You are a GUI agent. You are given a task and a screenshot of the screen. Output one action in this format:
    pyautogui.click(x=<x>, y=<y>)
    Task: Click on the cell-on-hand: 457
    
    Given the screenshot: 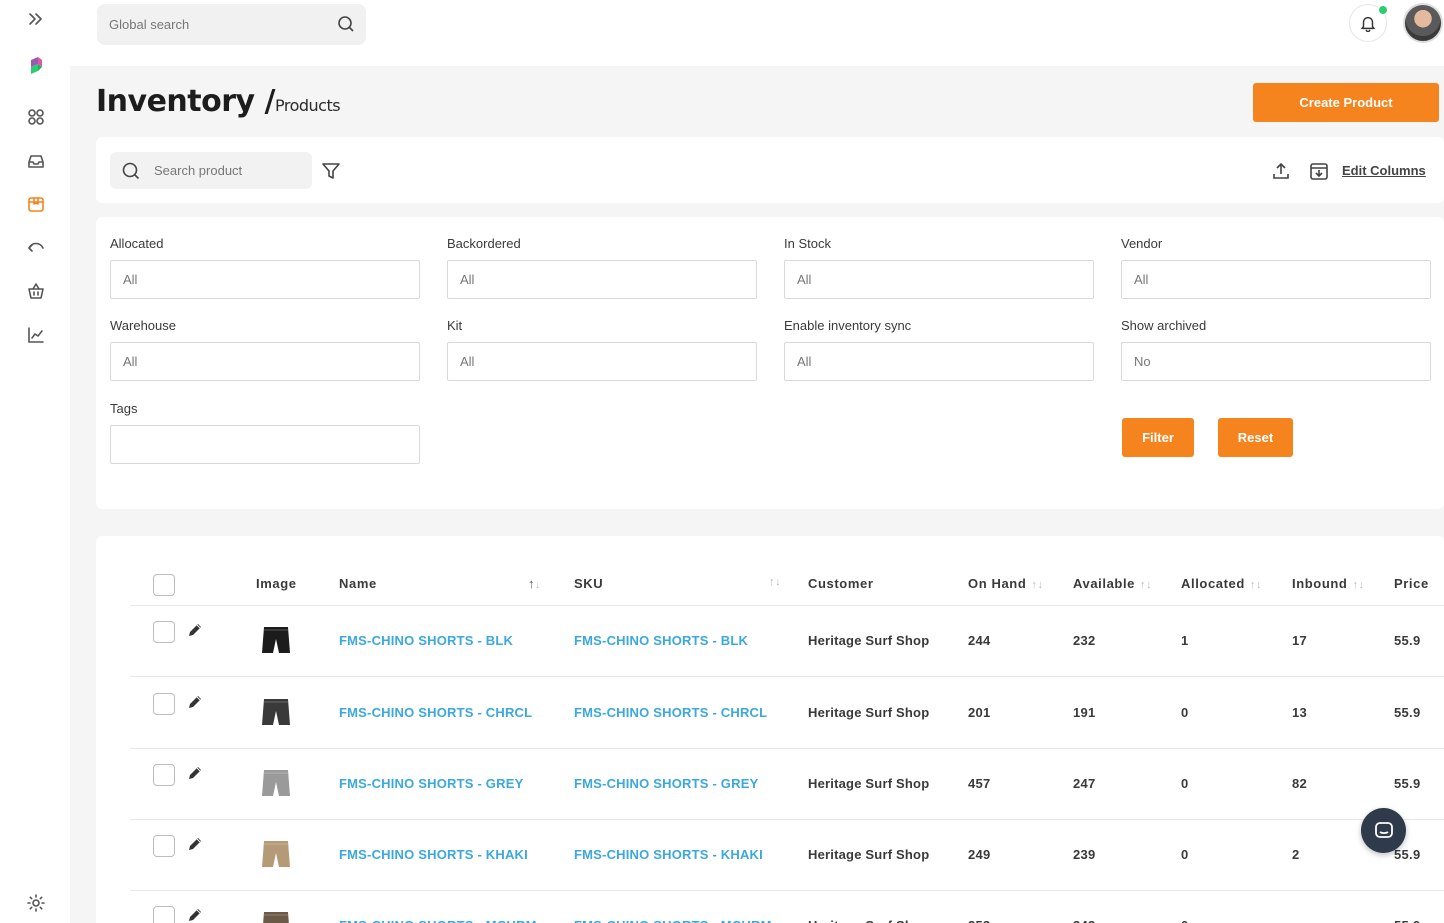 What is the action you would take?
    pyautogui.click(x=979, y=783)
    